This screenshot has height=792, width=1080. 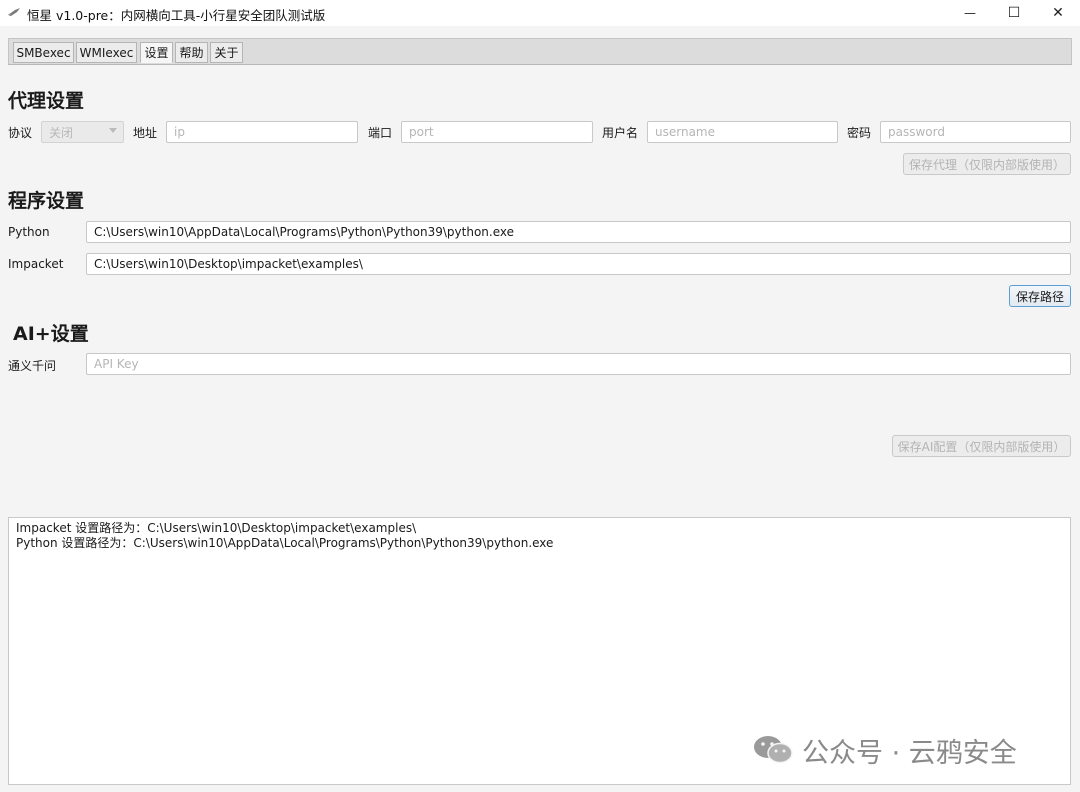 What do you see at coordinates (975, 132) in the screenshot?
I see `password-input` at bounding box center [975, 132].